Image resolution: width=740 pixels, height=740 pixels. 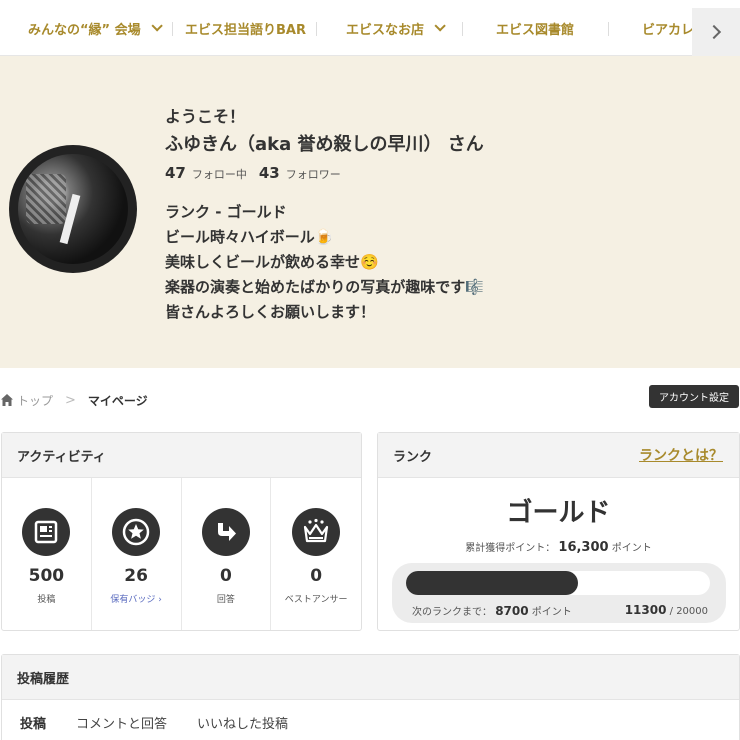 I want to click on nav-next-button, so click(x=716, y=32).